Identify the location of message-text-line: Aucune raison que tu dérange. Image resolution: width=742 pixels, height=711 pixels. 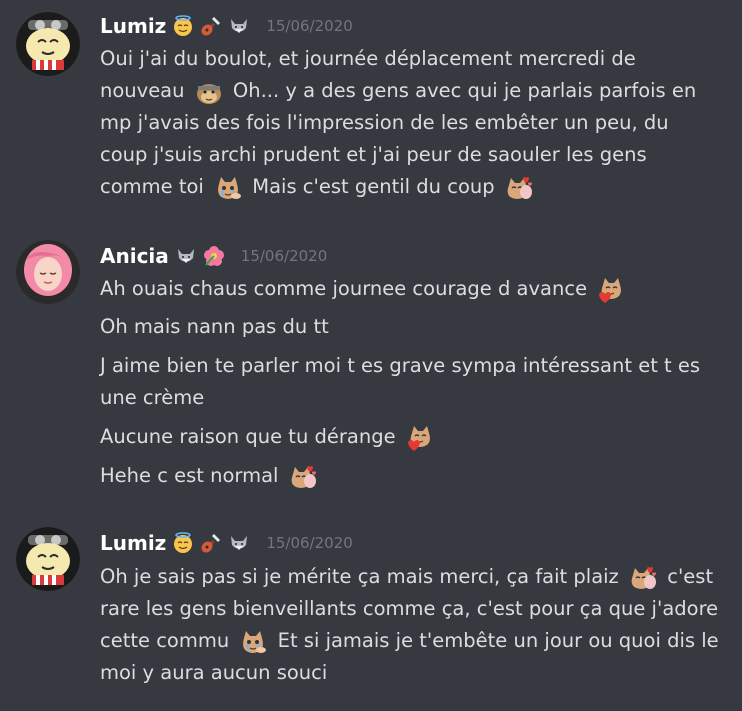
(416, 437).